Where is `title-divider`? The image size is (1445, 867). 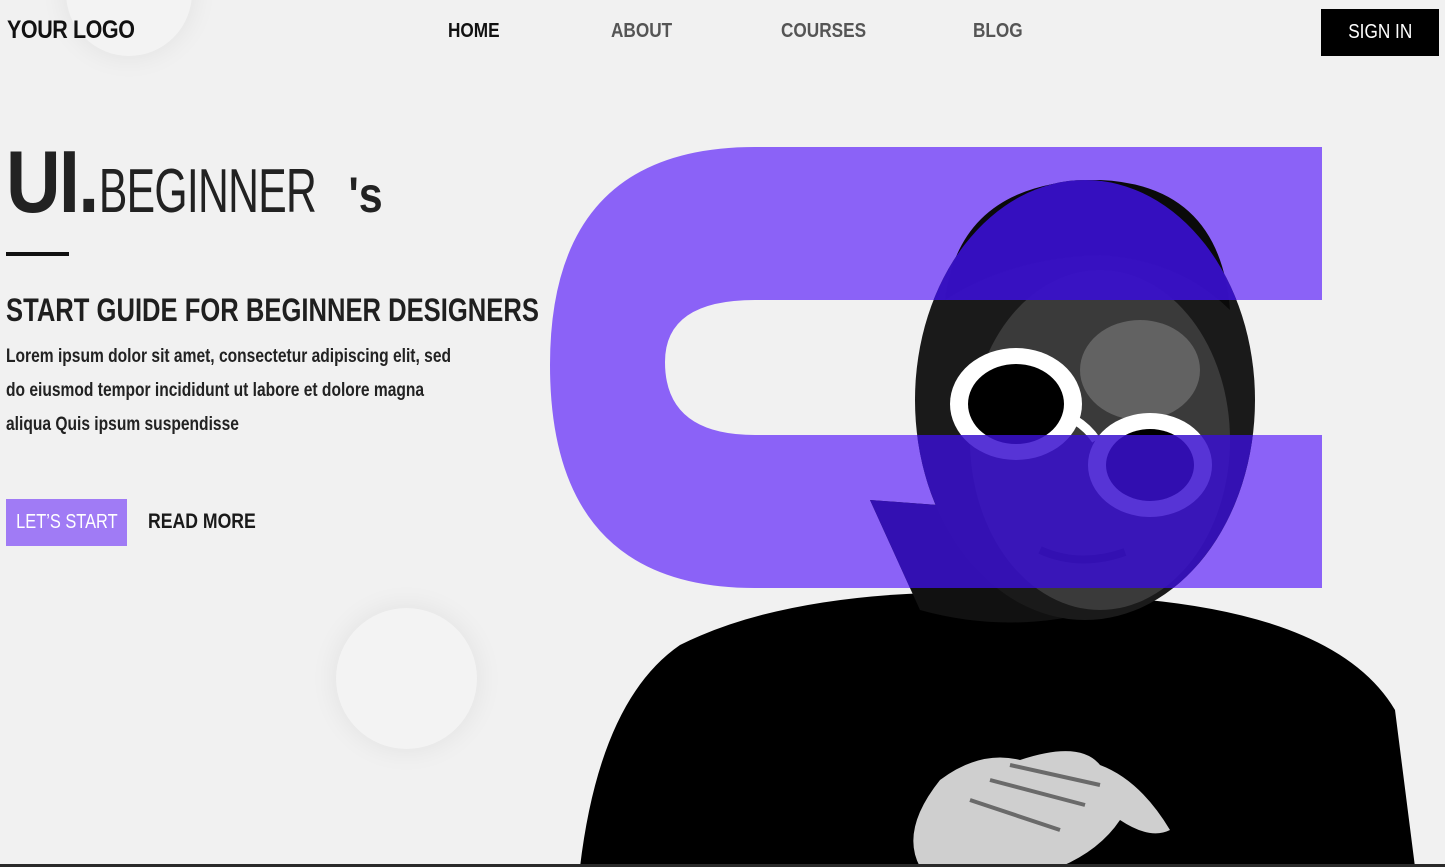 title-divider is located at coordinates (37, 254).